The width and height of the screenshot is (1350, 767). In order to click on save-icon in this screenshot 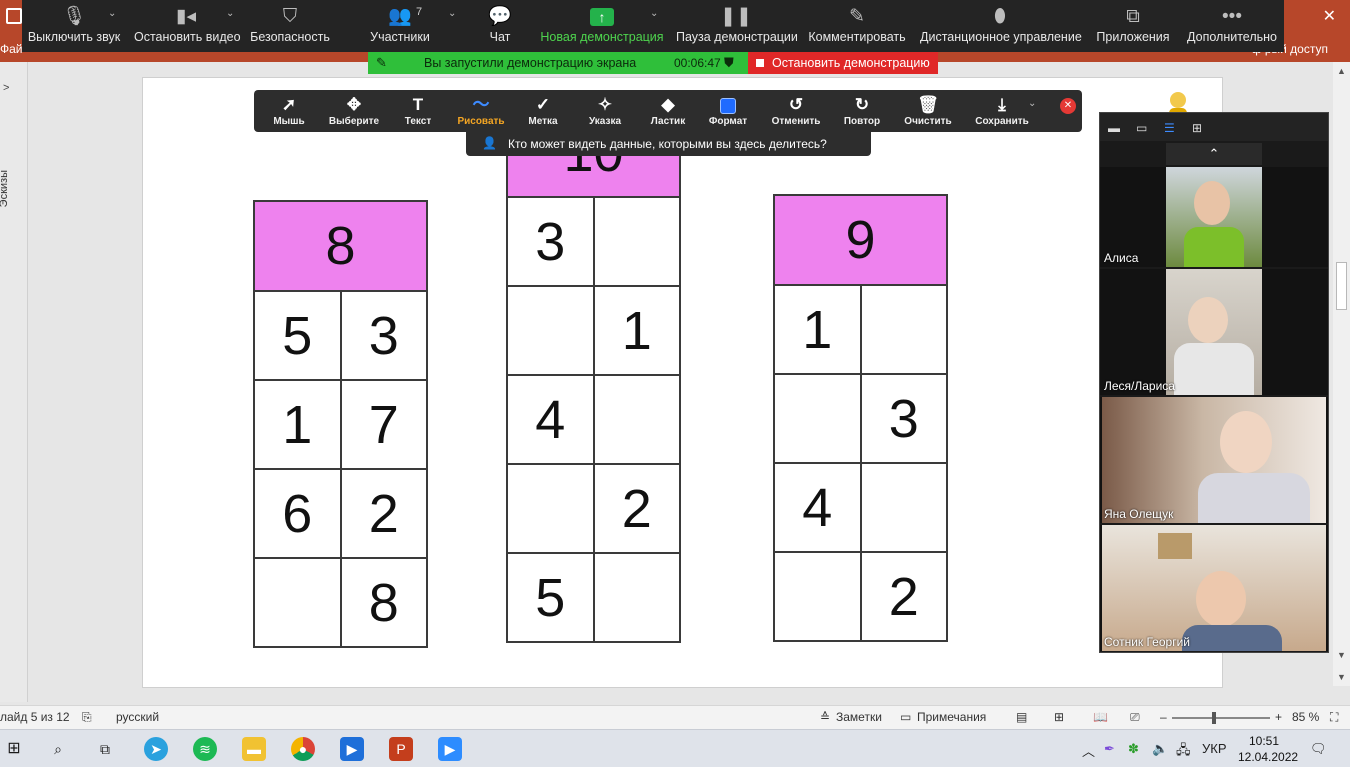, I will do `click(14, 16)`.